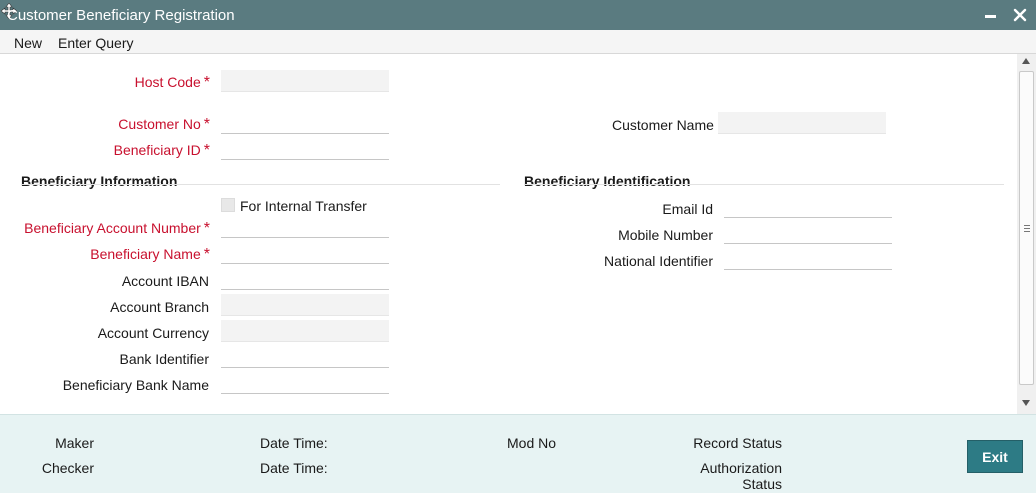 This screenshot has height=493, width=1036. Describe the element at coordinates (607, 181) in the screenshot. I see `beneficiary-identification-heading: Beneficiary Identification` at that location.